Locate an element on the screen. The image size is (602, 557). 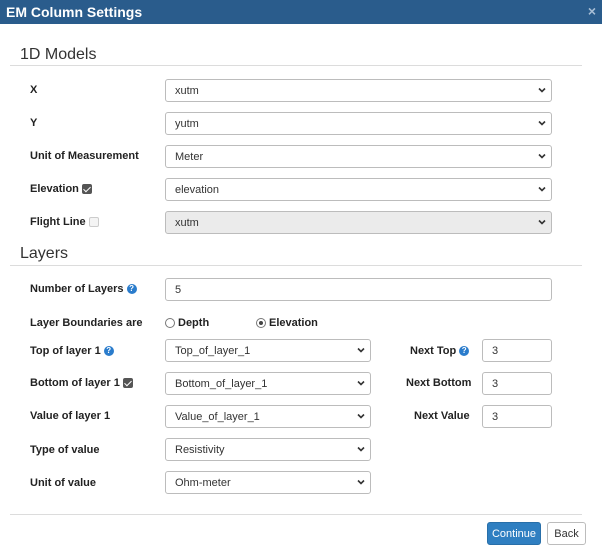
dialog-titlebar: EM Column Settings × is located at coordinates (301, 12).